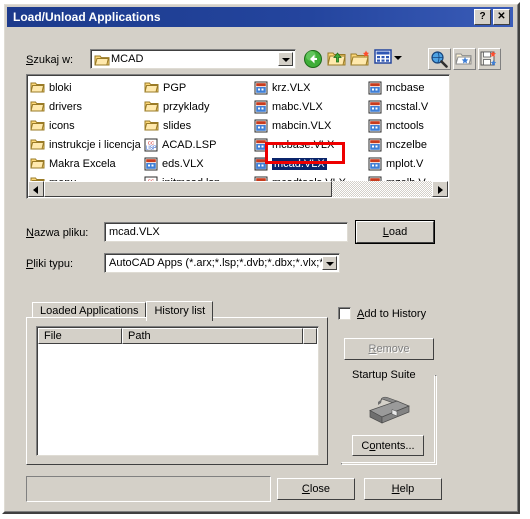 The height and width of the screenshot is (519, 530). What do you see at coordinates (151, 144) in the screenshot?
I see `lisp-file-icon: CCLISP` at bounding box center [151, 144].